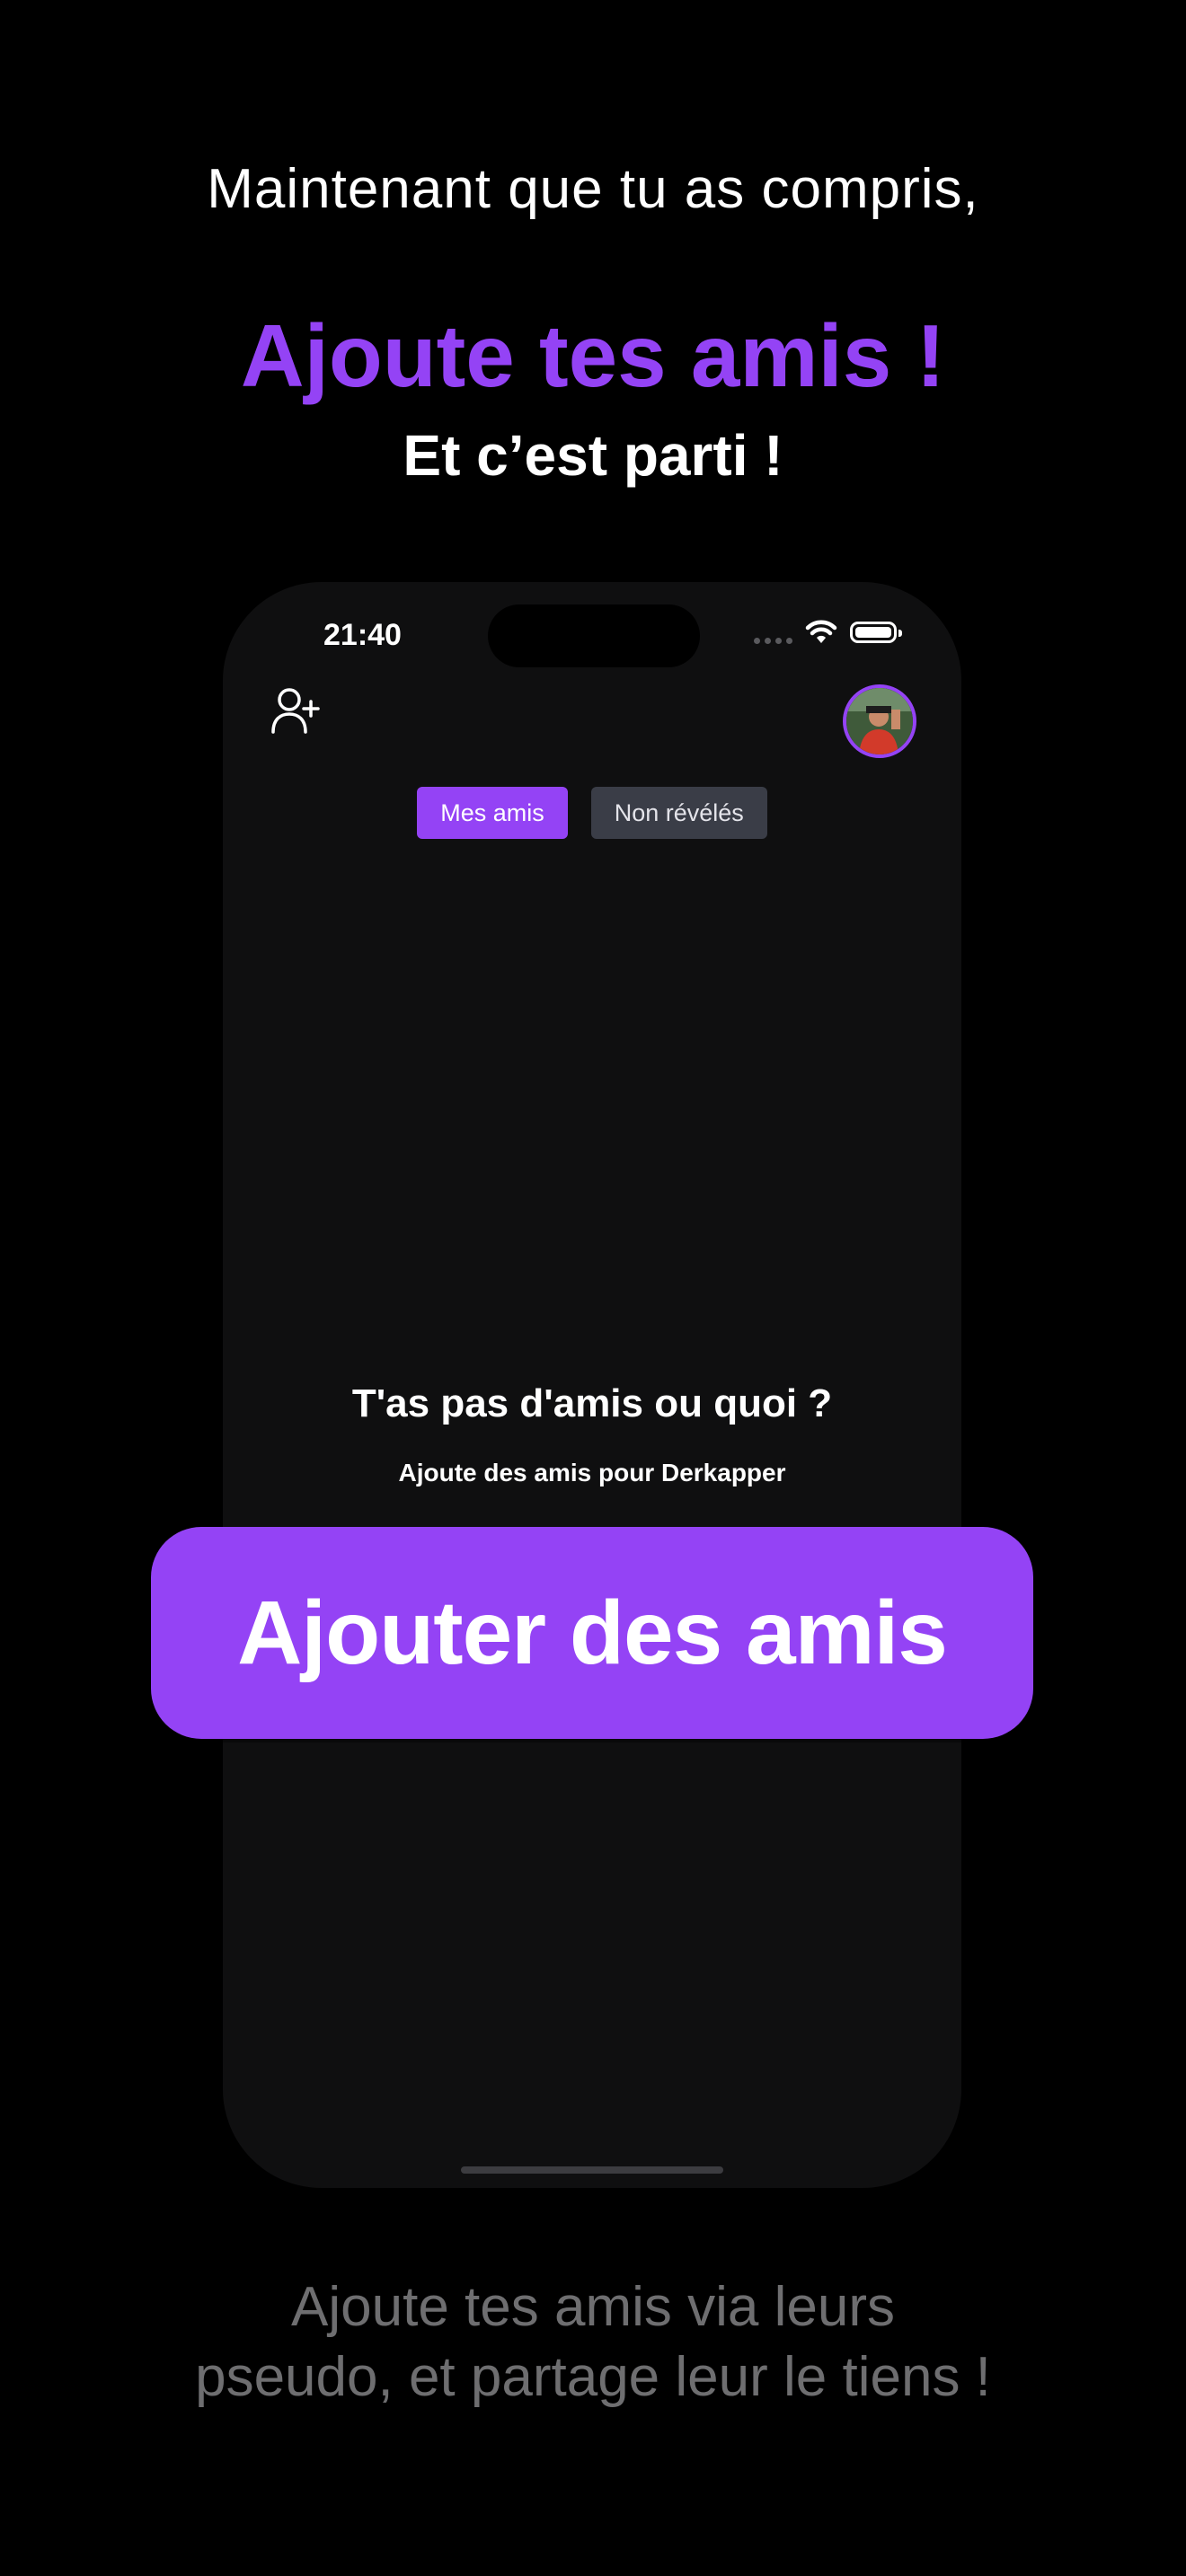  What do you see at coordinates (492, 813) in the screenshot?
I see `tab-mes-amis: Mes amis` at bounding box center [492, 813].